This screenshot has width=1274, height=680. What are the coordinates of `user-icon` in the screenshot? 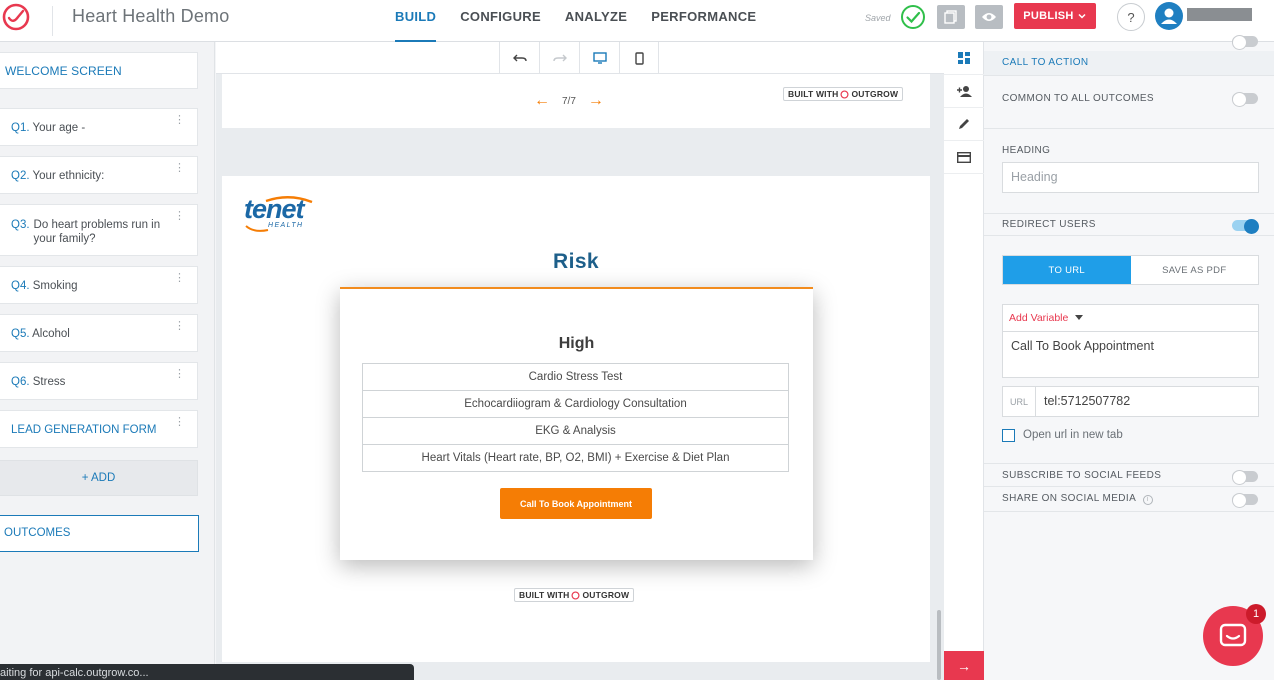 It's located at (1169, 16).